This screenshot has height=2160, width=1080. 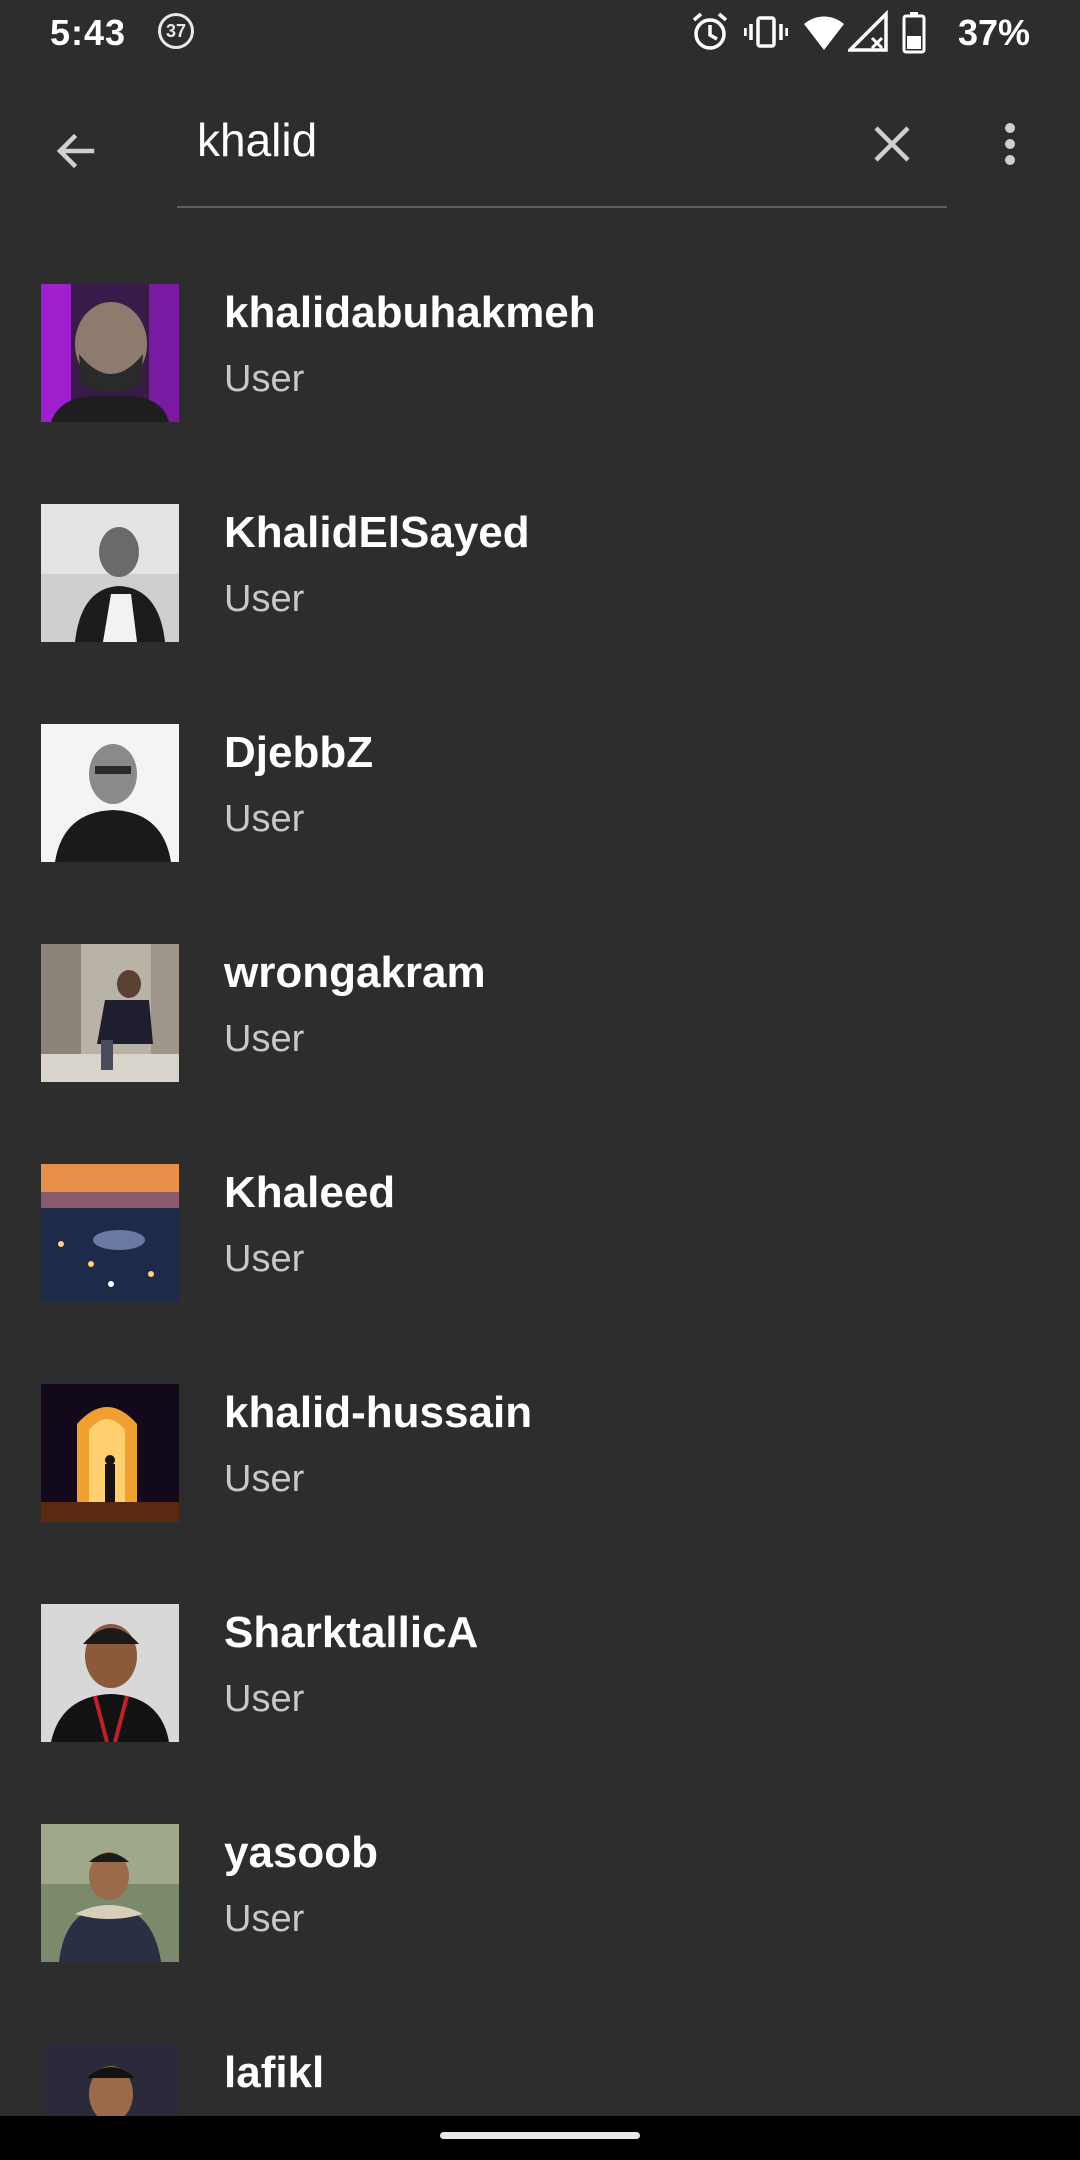 What do you see at coordinates (540, 1674) in the screenshot?
I see `result-item: SharktallicA User` at bounding box center [540, 1674].